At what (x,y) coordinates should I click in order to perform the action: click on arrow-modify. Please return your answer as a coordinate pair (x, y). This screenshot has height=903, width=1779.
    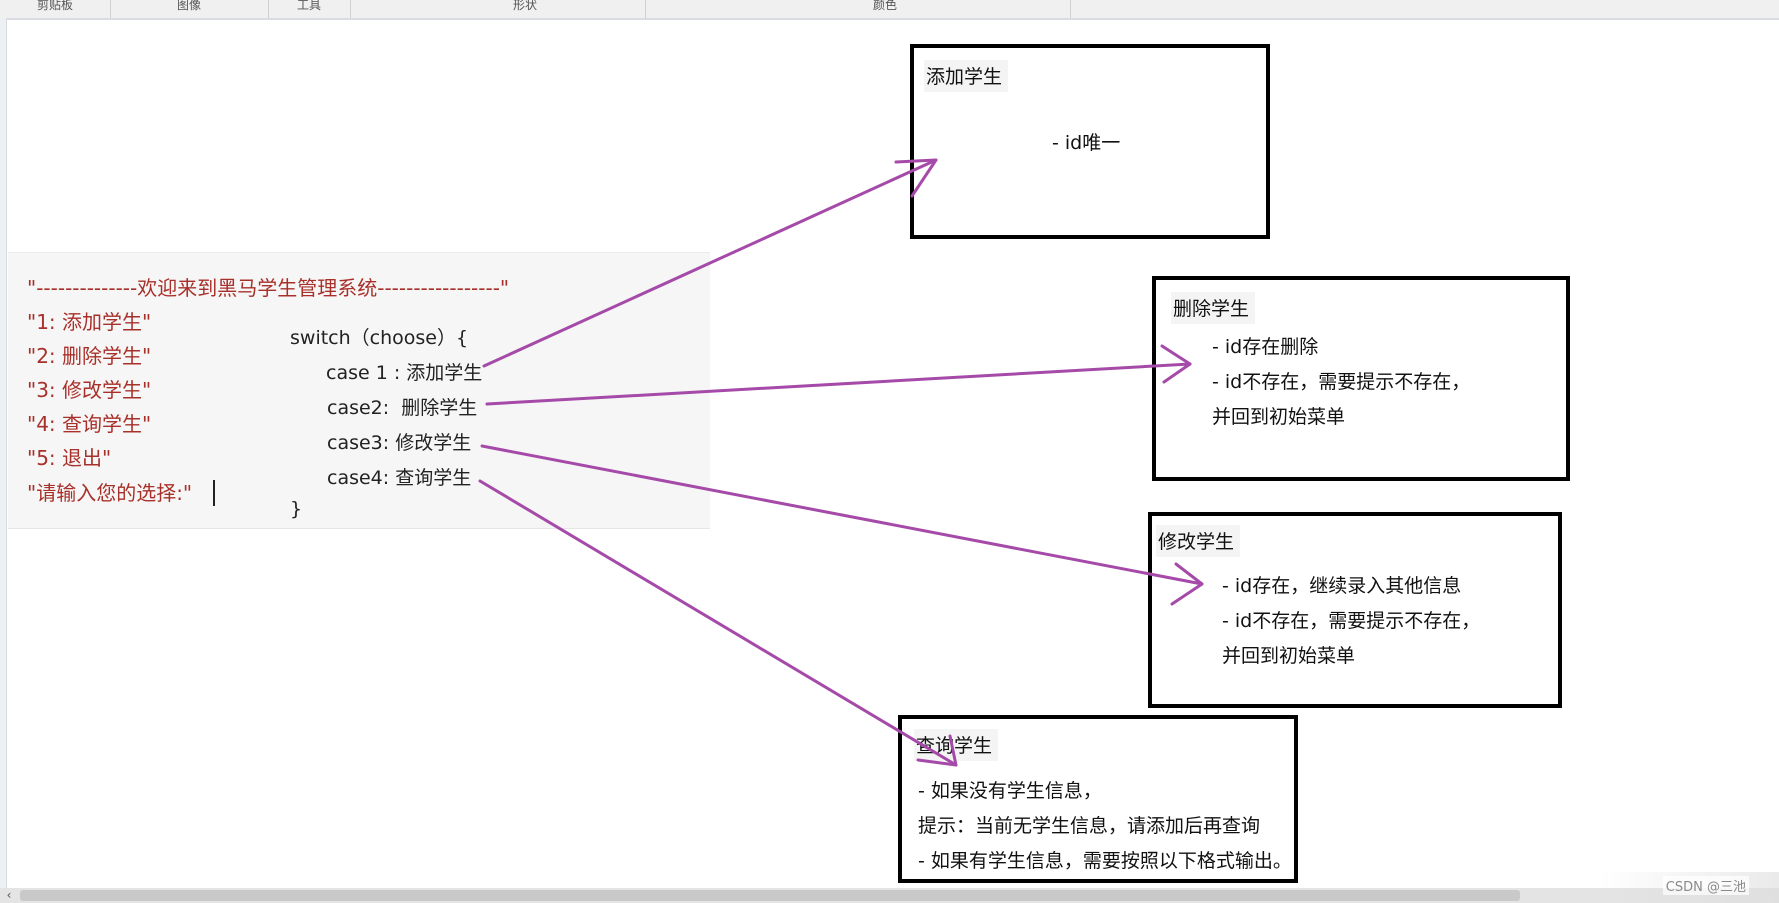
    Looking at the image, I should click on (842, 515).